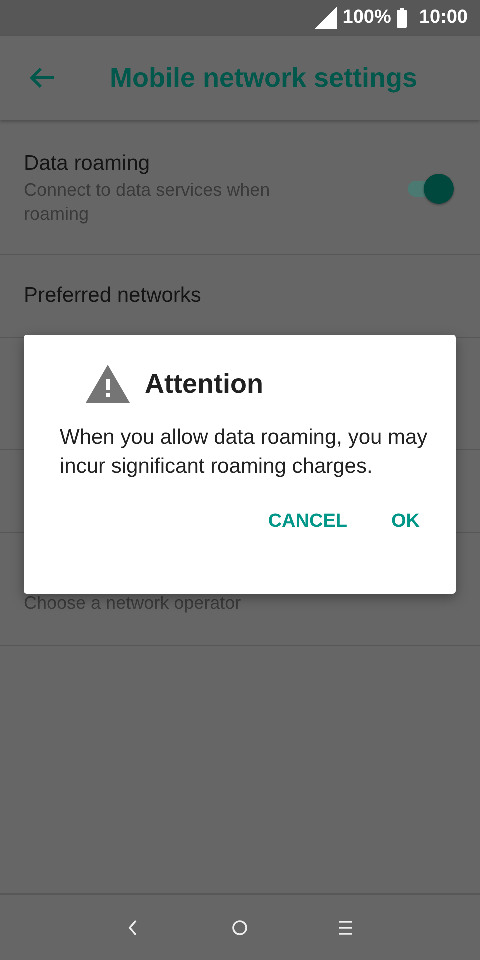 Image resolution: width=480 pixels, height=960 pixels. Describe the element at coordinates (402, 18) in the screenshot. I see `battery-icon` at that location.